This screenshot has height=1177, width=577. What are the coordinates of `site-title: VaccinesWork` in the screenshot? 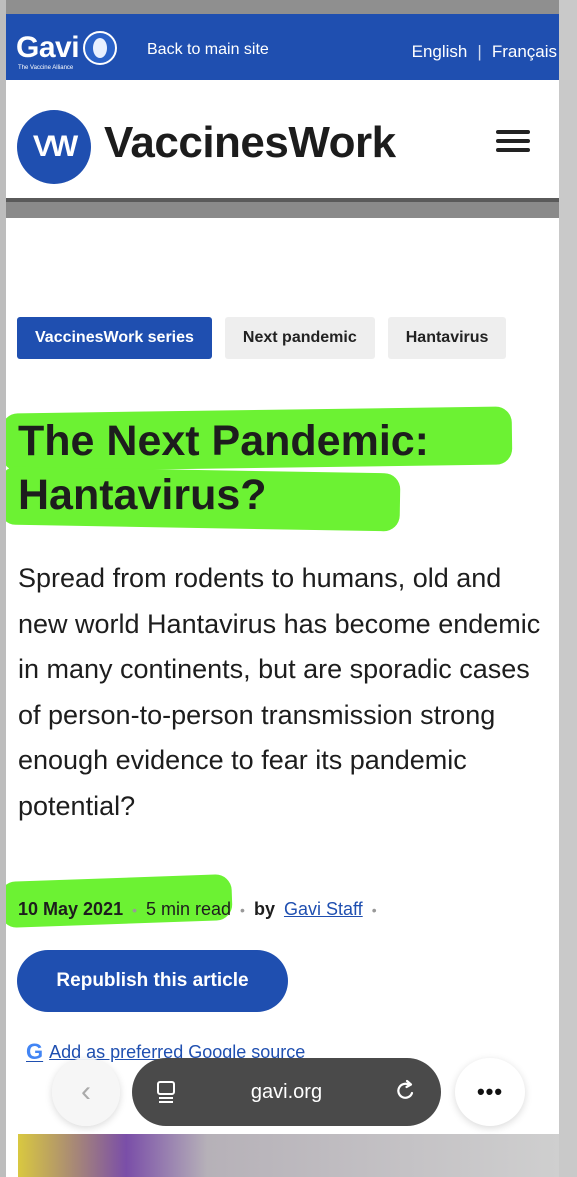 It's located at (250, 143).